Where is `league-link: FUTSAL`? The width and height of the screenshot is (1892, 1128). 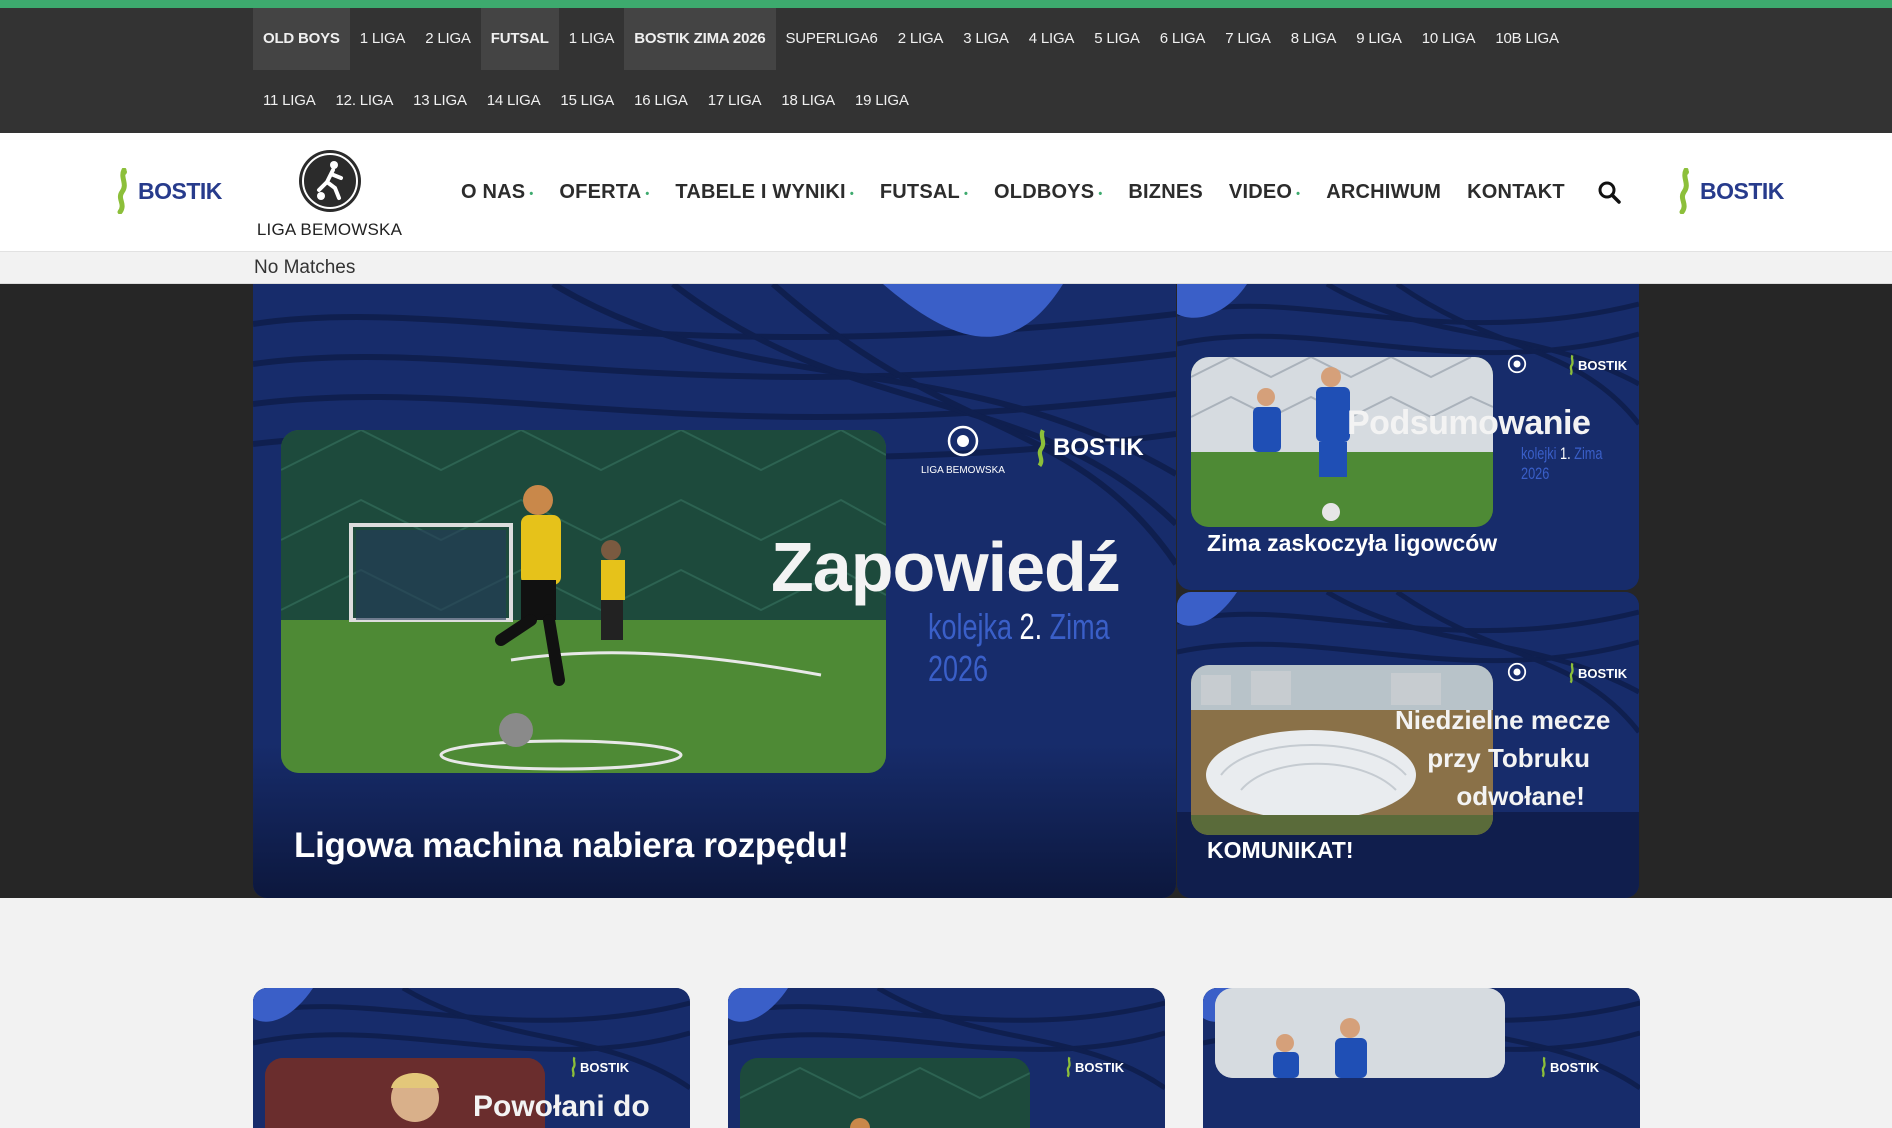
league-link: FUTSAL is located at coordinates (519, 39).